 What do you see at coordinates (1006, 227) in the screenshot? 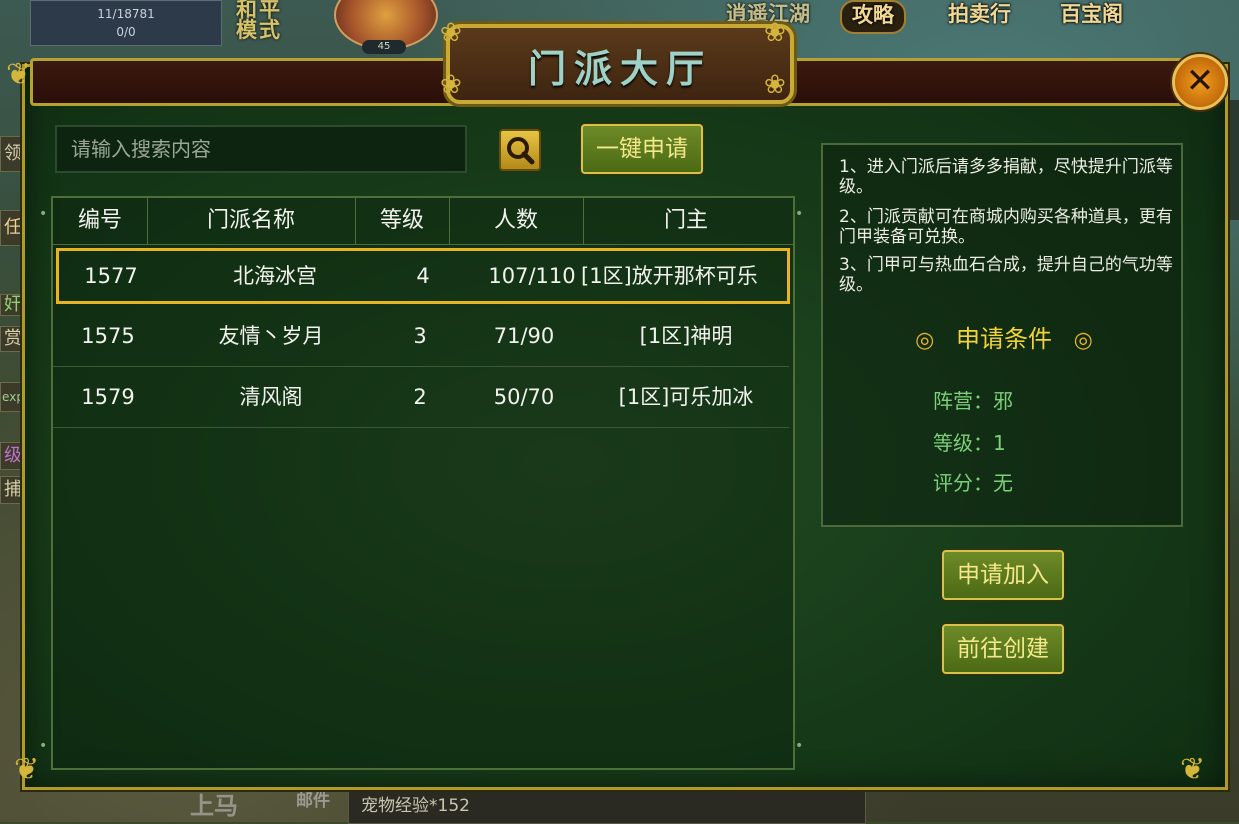
I see `tip-2: 2、门派贡献可在商城内购买各种道具，更有门甲装备可兑换。` at bounding box center [1006, 227].